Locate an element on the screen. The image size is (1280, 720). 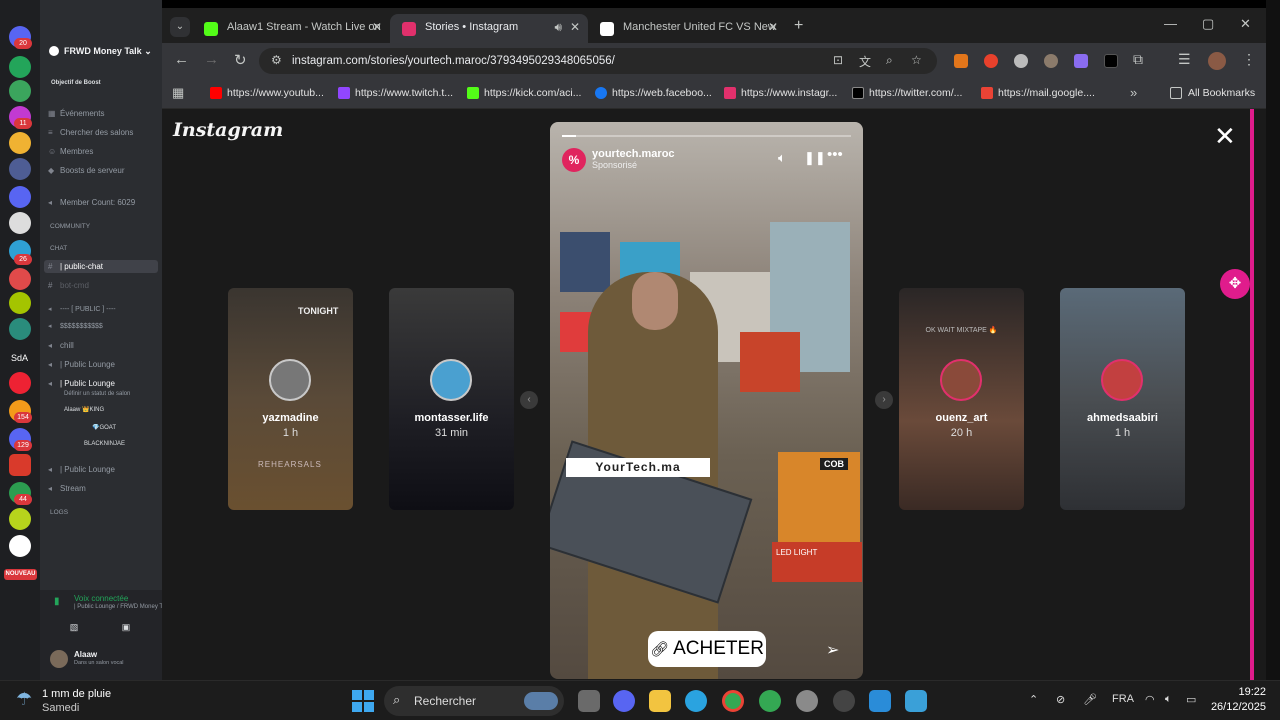
store-app-icon is located at coordinates (880, 701).